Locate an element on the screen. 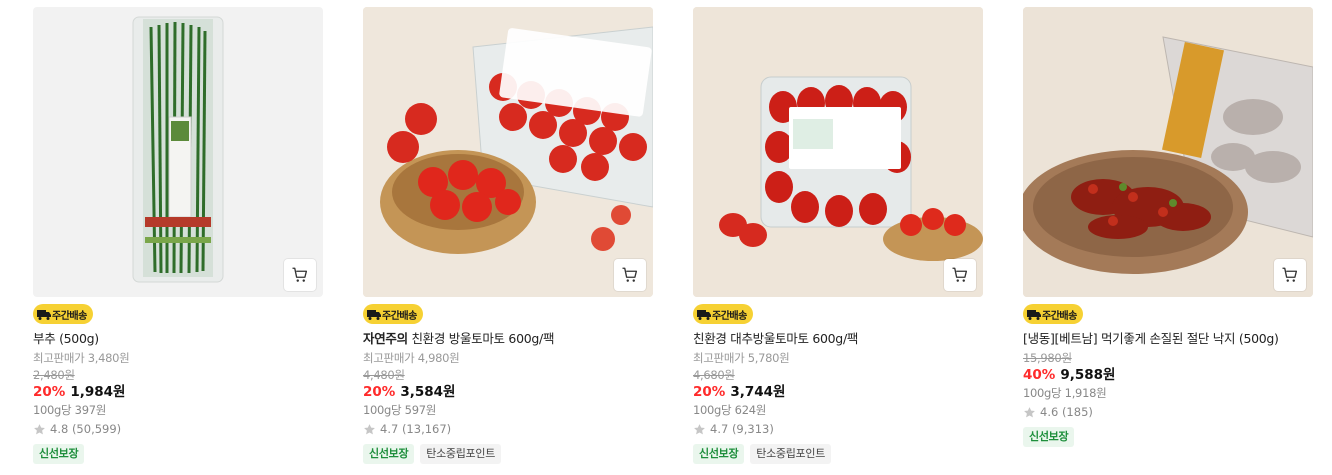  rating: 4.8 (50,599) is located at coordinates (178, 429).